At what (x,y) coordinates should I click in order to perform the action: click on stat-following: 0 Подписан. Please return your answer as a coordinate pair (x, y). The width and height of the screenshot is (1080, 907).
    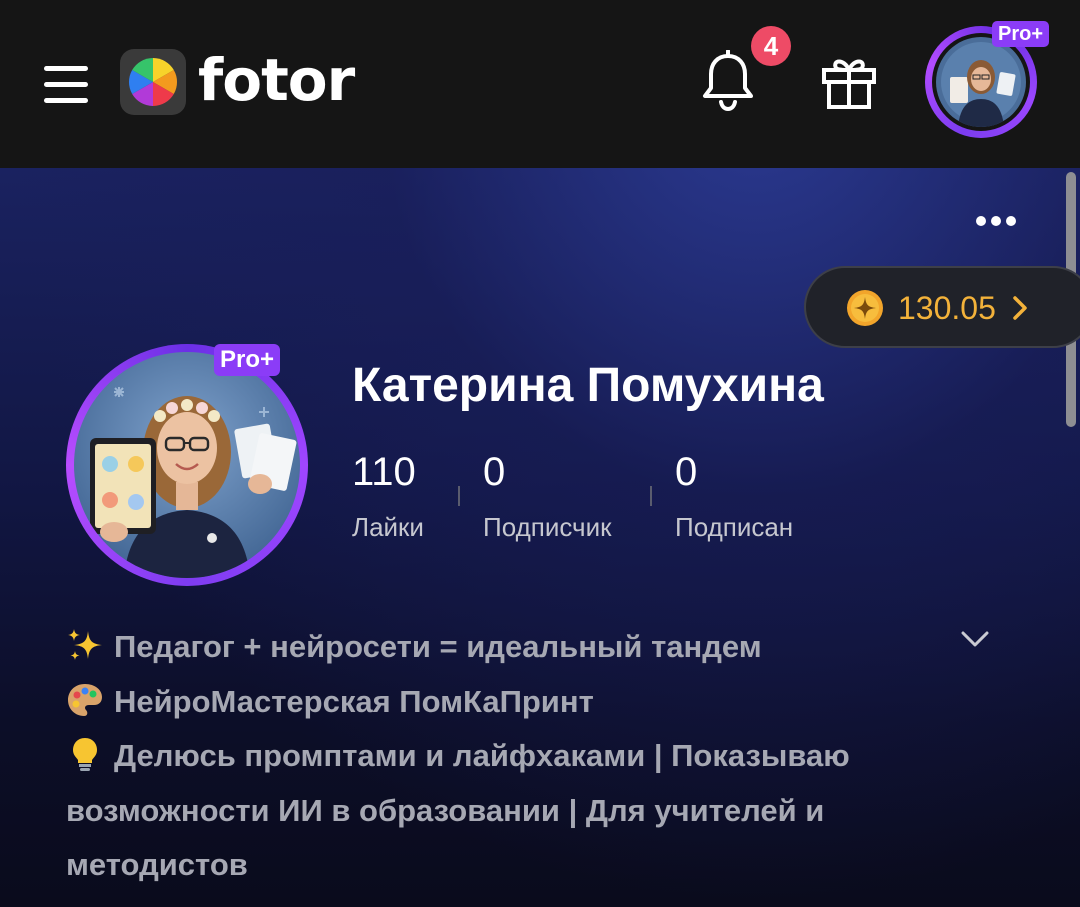
    Looking at the image, I should click on (734, 496).